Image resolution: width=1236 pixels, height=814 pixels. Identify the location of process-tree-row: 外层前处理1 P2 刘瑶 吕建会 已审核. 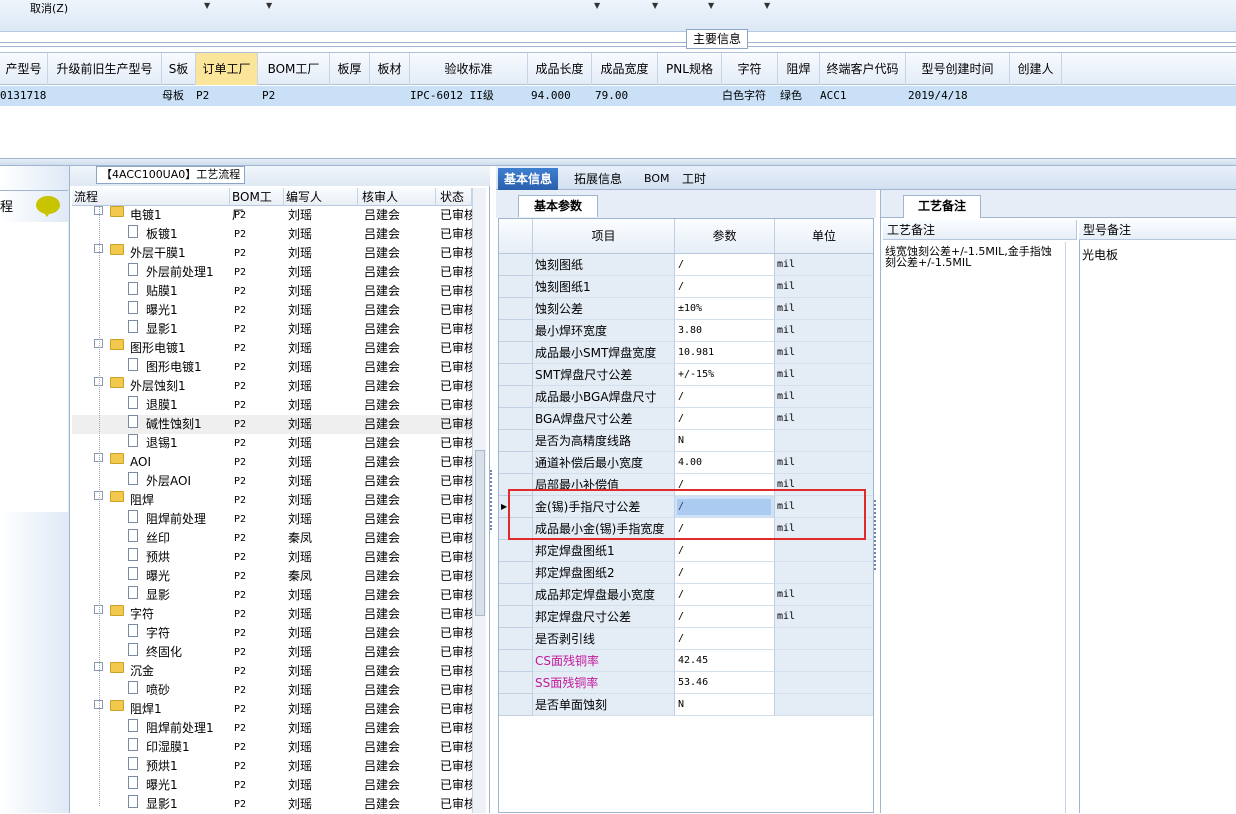
(272, 272).